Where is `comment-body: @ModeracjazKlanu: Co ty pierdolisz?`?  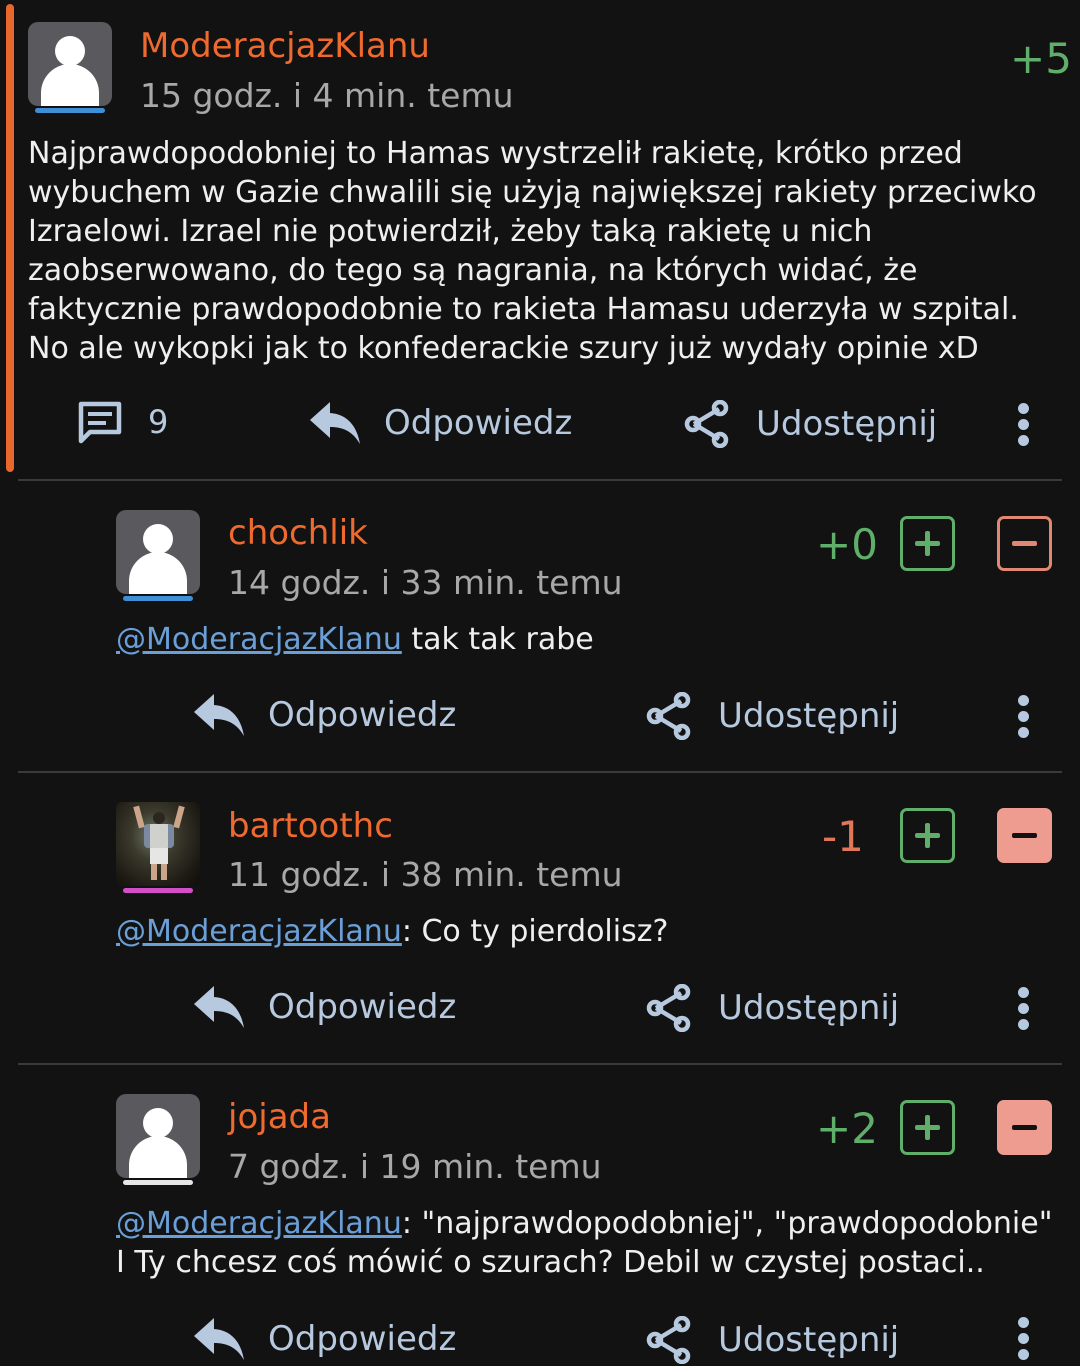
comment-body: @ModeracjazKlanu: Co ty pierdolisz? is located at coordinates (581, 931).